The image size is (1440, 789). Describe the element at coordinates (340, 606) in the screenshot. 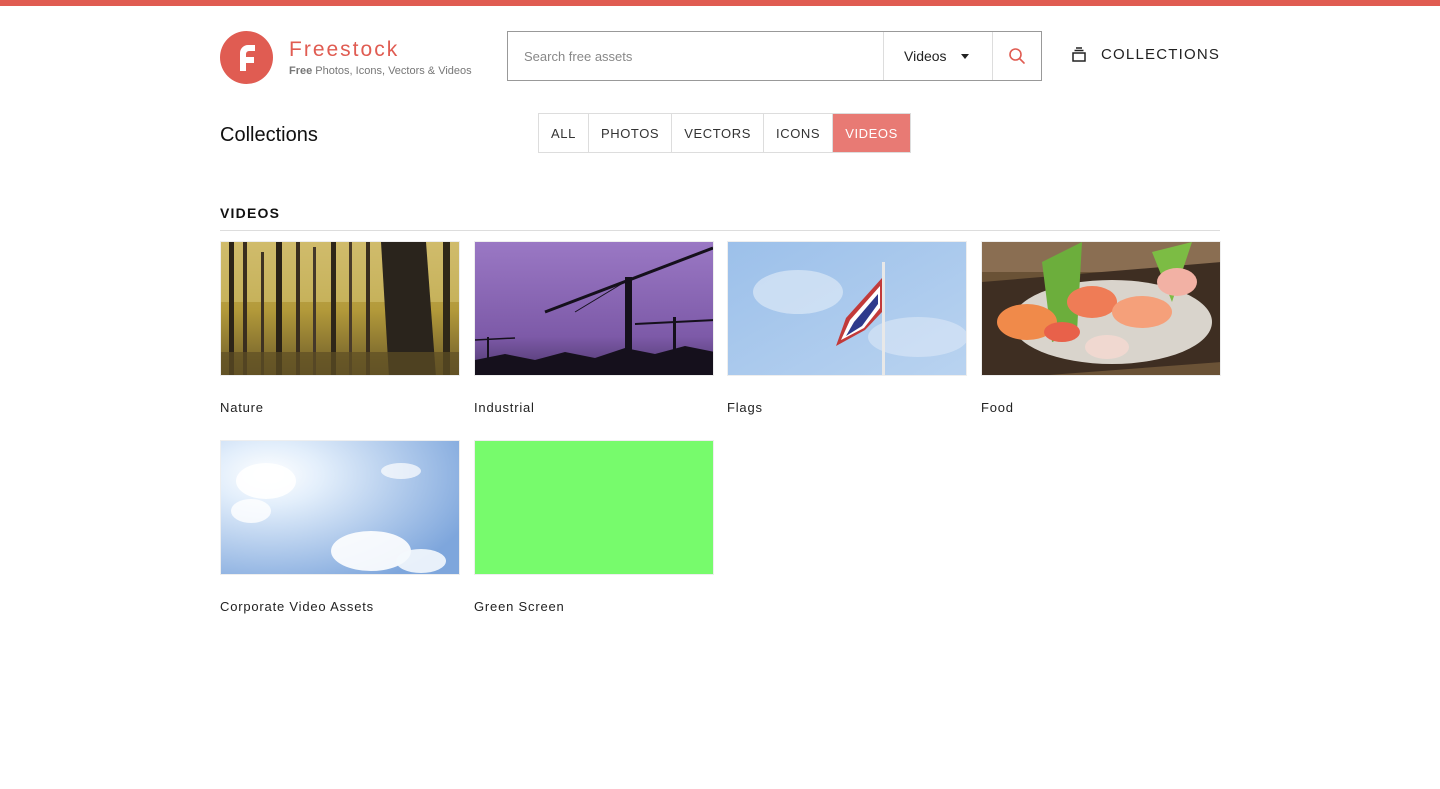

I see `corporate-label: Corporate Video Assets` at that location.